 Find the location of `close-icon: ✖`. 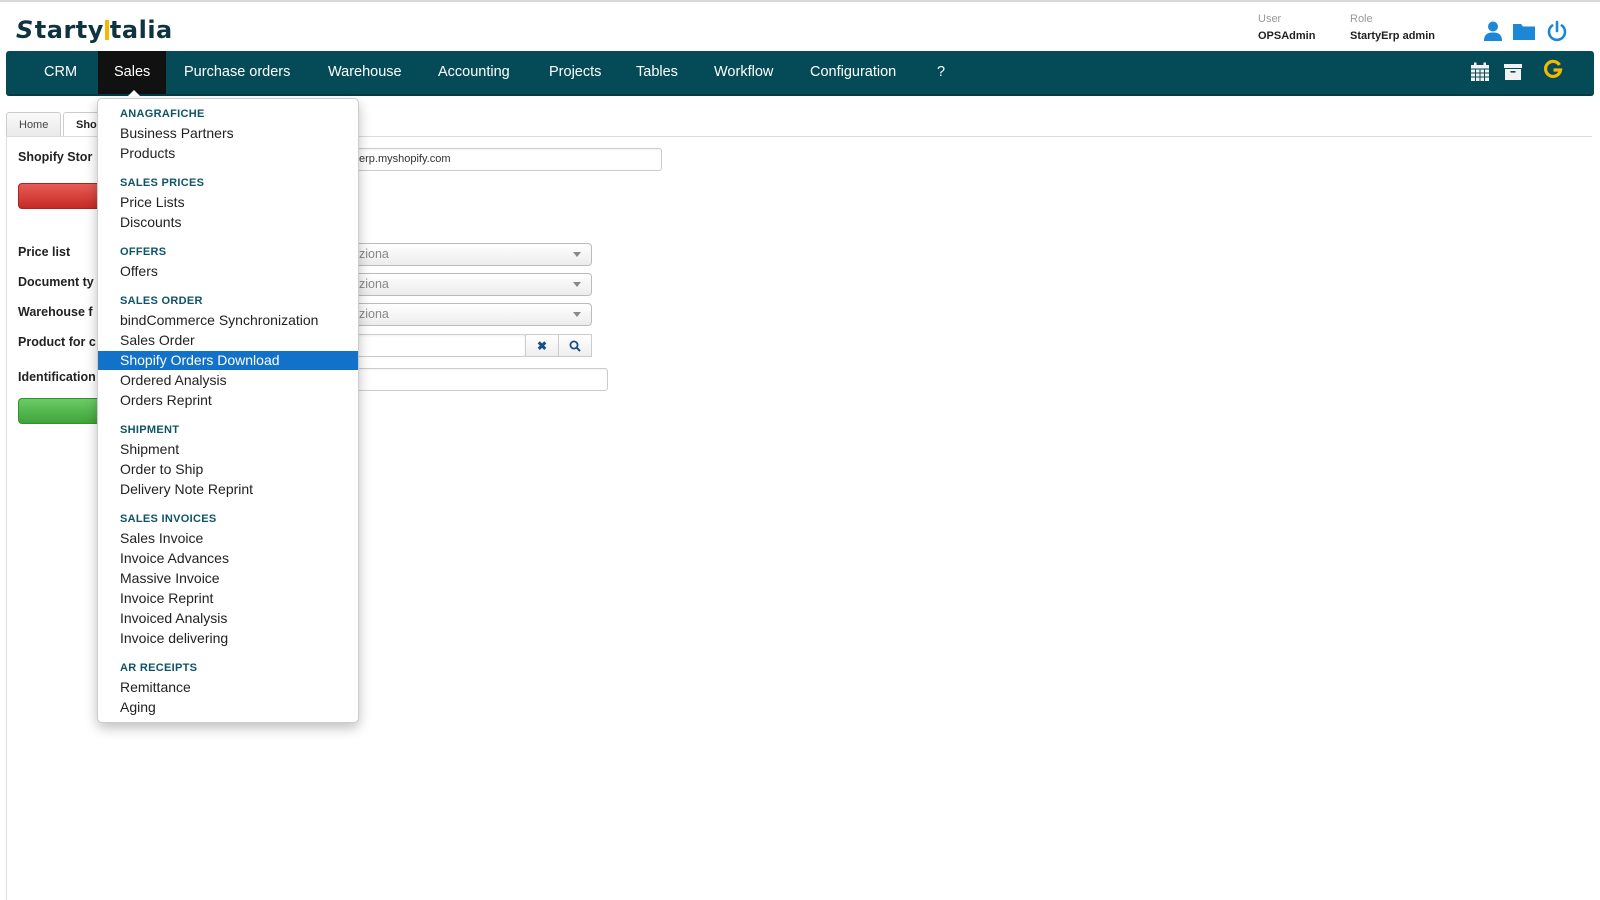

close-icon: ✖ is located at coordinates (542, 345).